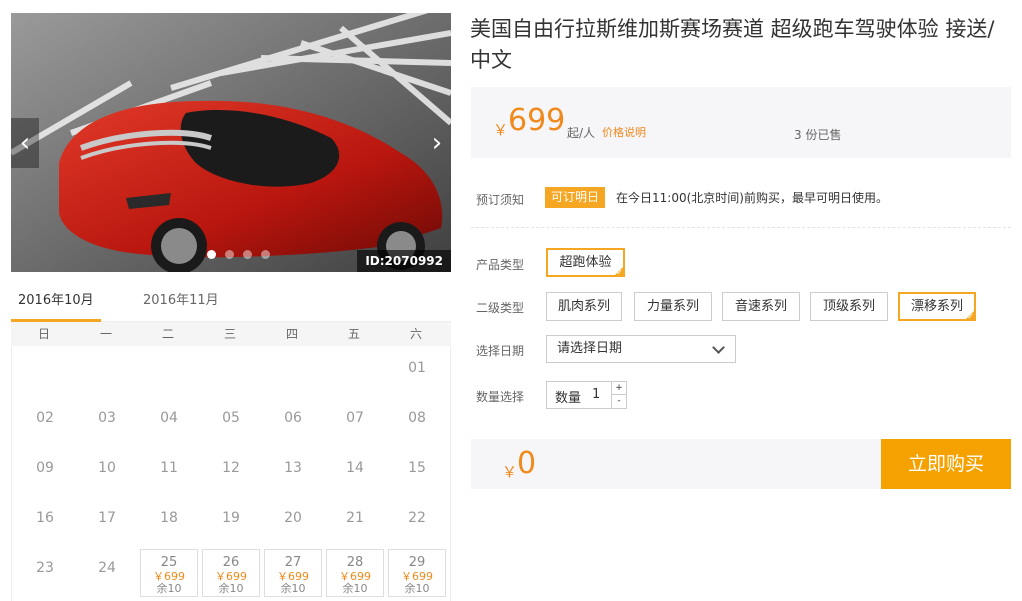 The width and height of the screenshot is (1022, 601). Describe the element at coordinates (741, 122) in the screenshot. I see `price-panel: ￥ 699 起/人 价格说明 3 份已售` at that location.